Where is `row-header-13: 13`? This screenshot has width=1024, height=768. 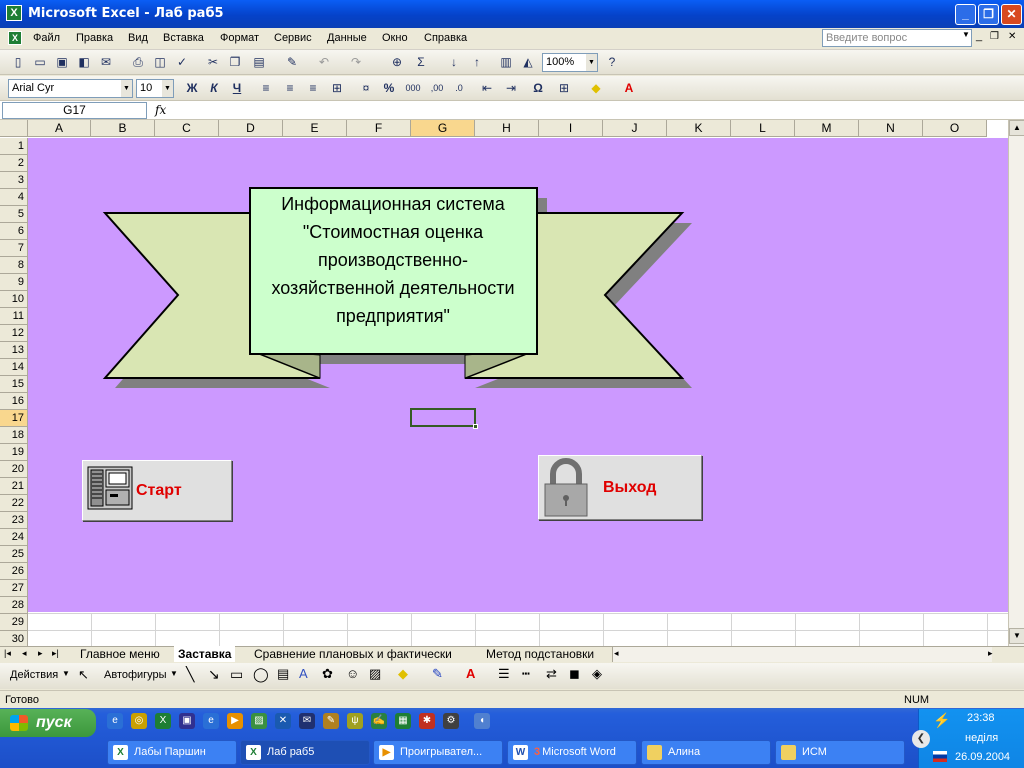
row-header-13: 13 is located at coordinates (14, 350).